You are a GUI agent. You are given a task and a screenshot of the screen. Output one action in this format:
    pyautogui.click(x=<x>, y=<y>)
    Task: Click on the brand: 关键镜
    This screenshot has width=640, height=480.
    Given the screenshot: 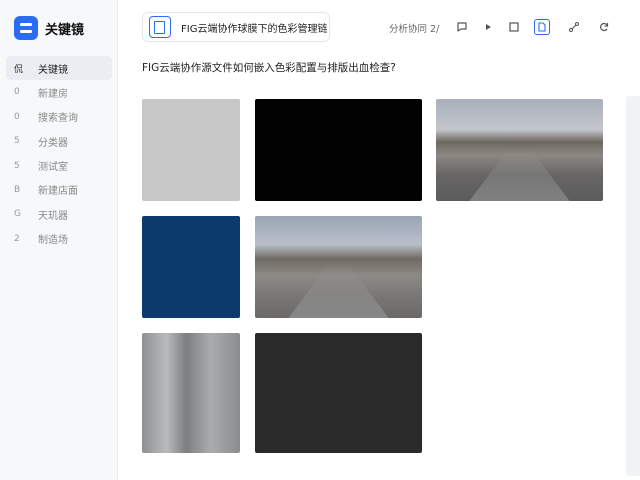 What is the action you would take?
    pyautogui.click(x=49, y=28)
    